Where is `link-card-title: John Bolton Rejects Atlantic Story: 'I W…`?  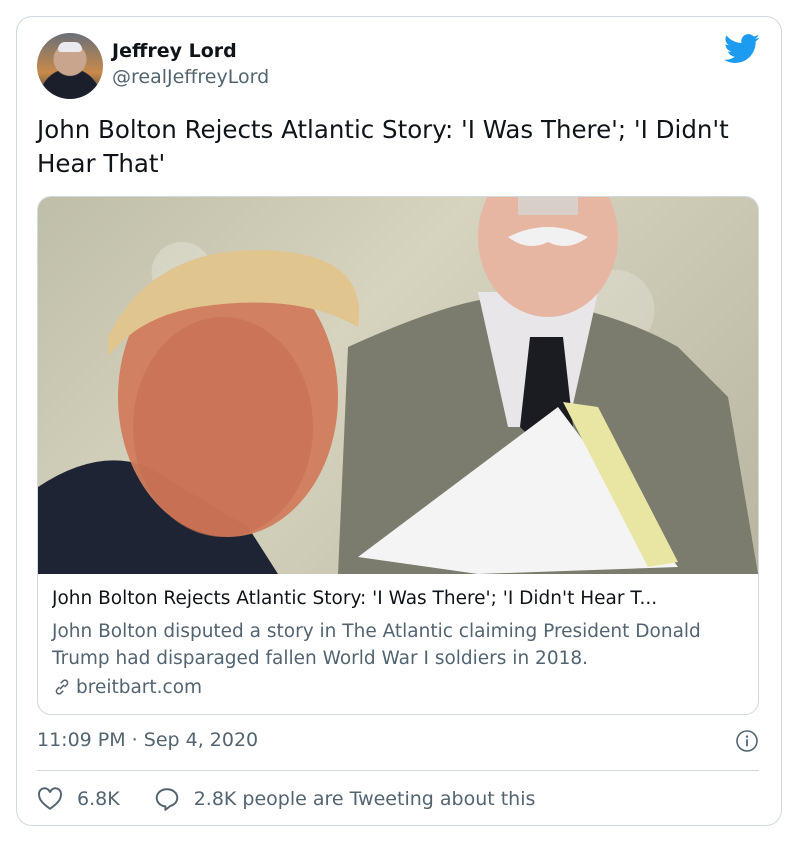 link-card-title: John Bolton Rejects Atlantic Story: 'I W… is located at coordinates (399, 598).